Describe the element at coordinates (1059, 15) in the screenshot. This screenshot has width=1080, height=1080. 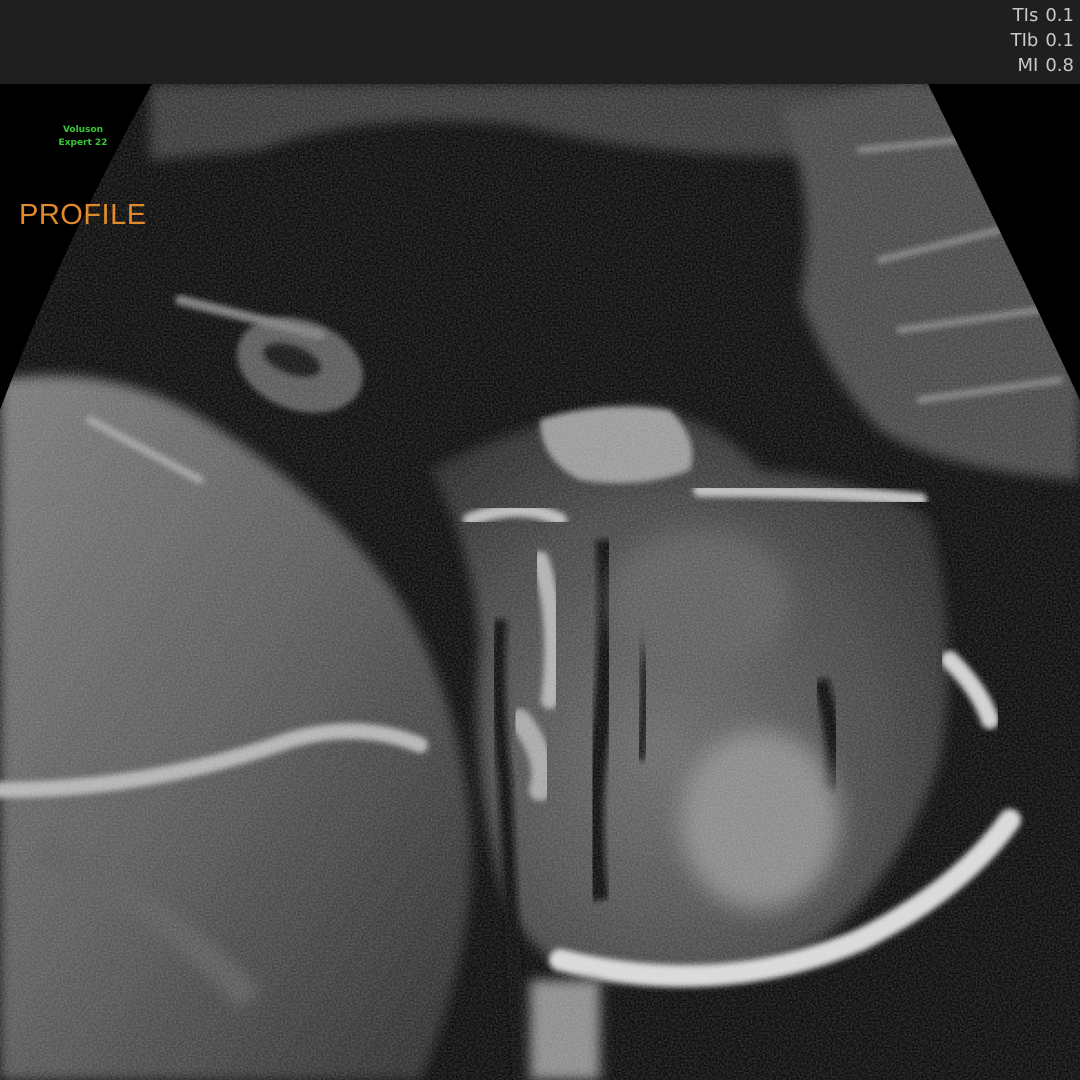
I see `tis-value: 0.1` at that location.